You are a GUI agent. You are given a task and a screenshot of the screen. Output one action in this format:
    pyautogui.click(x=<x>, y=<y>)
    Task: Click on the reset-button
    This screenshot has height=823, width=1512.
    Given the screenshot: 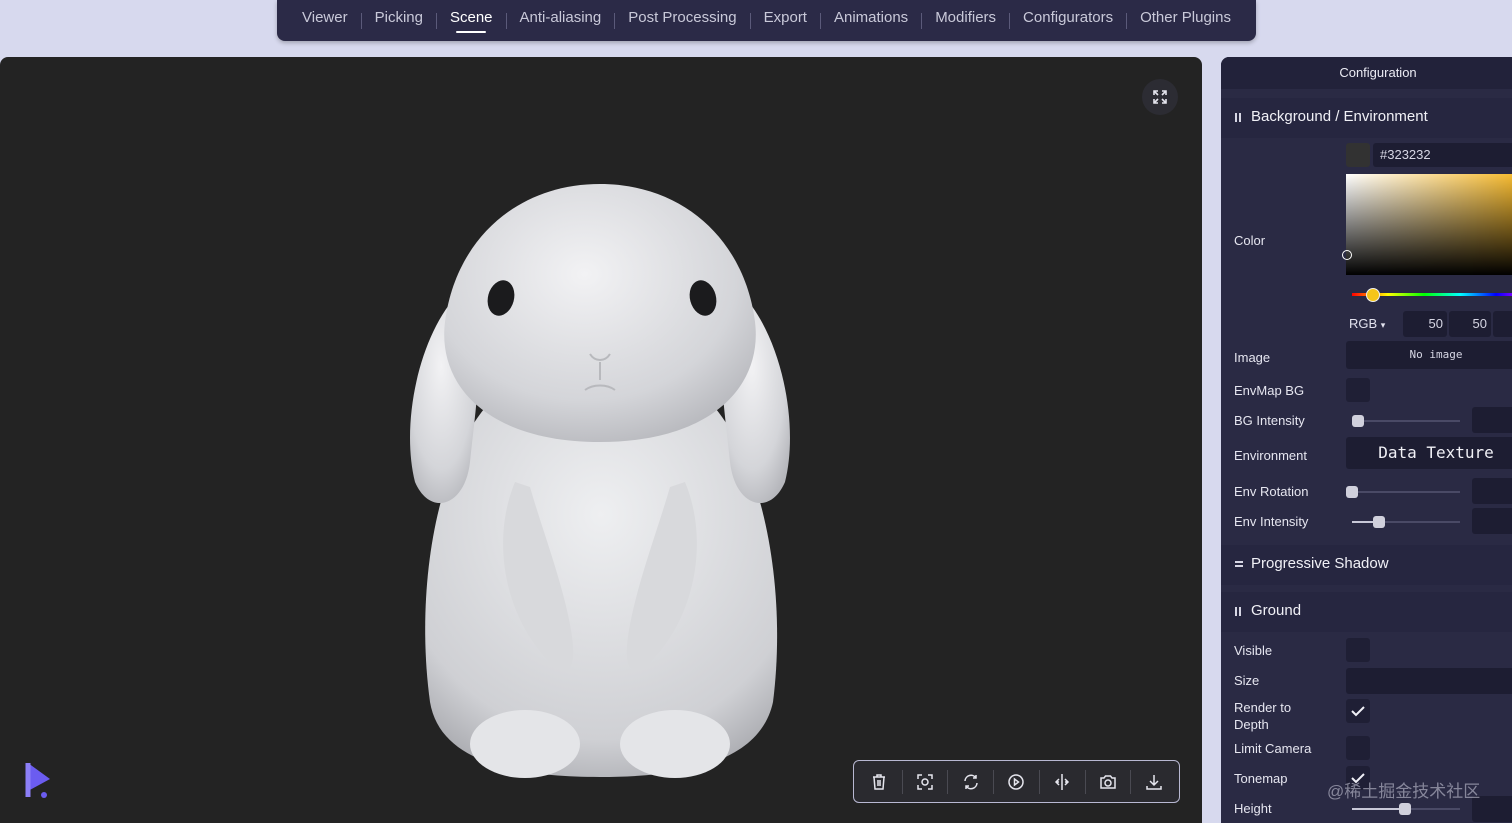 What is the action you would take?
    pyautogui.click(x=971, y=782)
    